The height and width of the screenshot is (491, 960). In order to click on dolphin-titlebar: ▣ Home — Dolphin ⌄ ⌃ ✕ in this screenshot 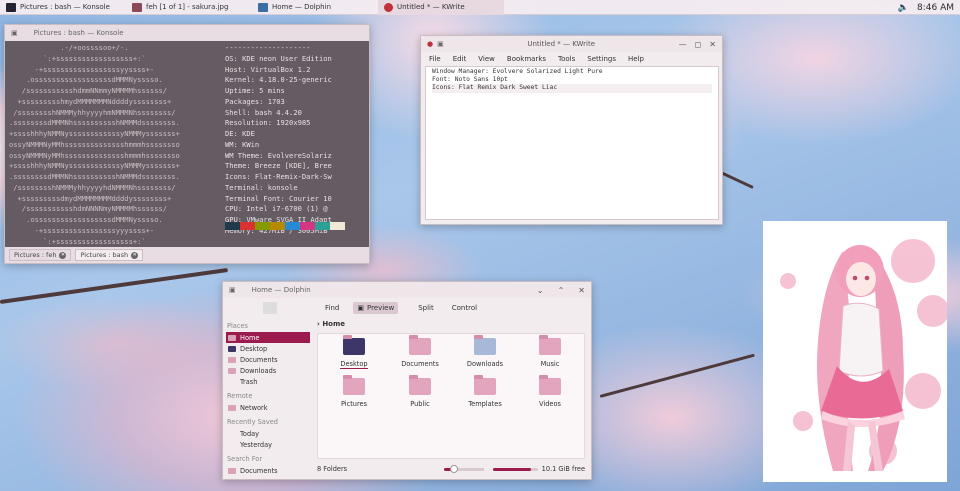, I will do `click(407, 290)`.